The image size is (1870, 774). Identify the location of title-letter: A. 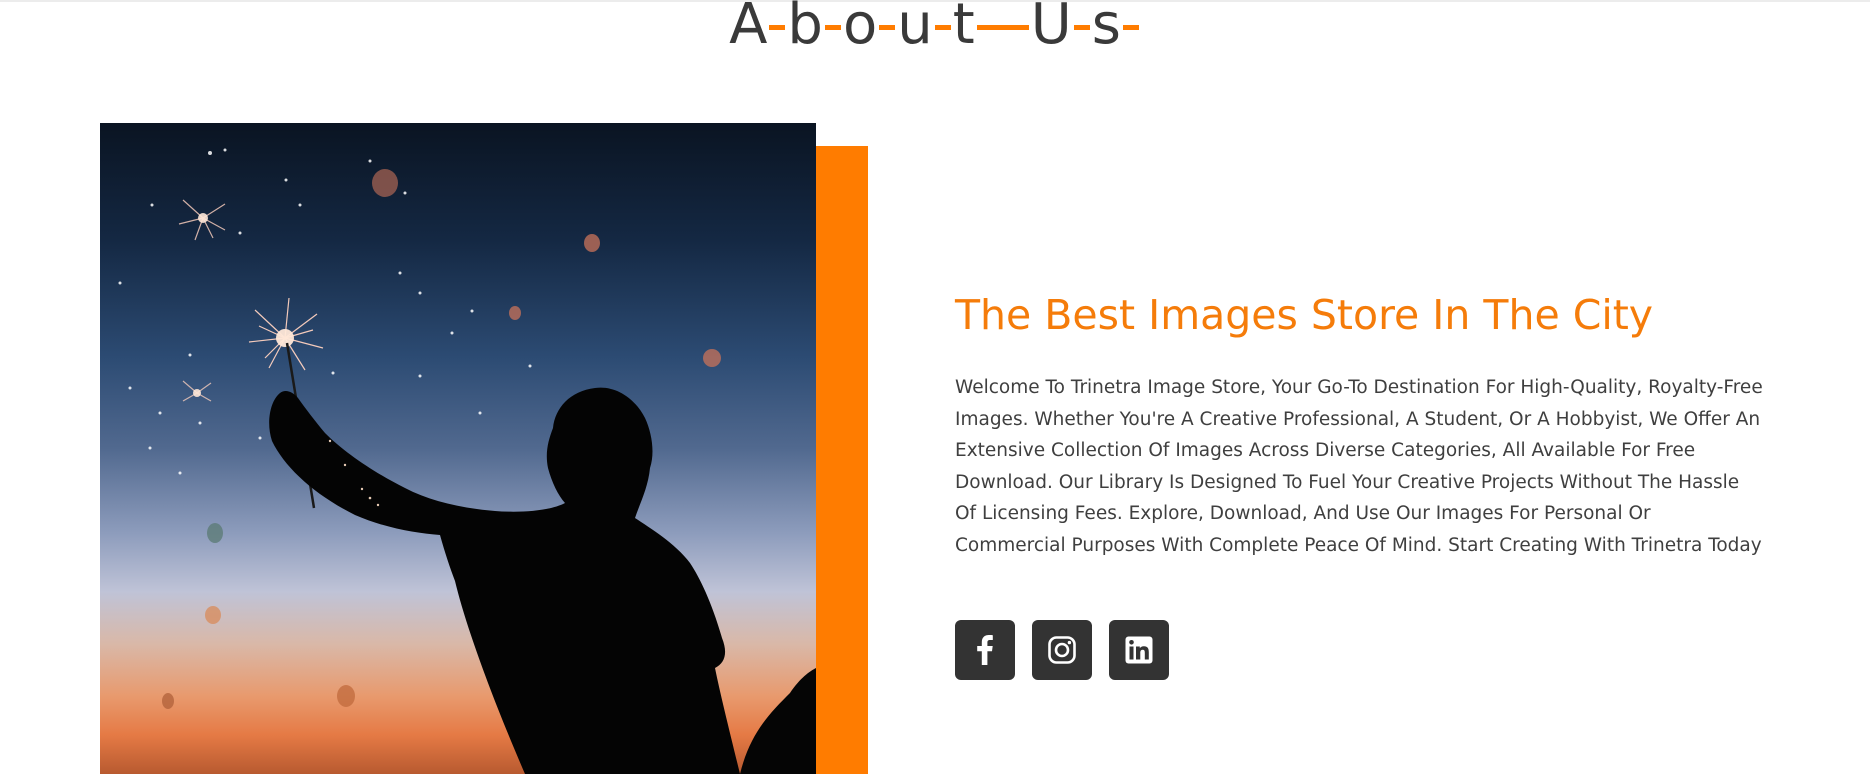
(748, 28).